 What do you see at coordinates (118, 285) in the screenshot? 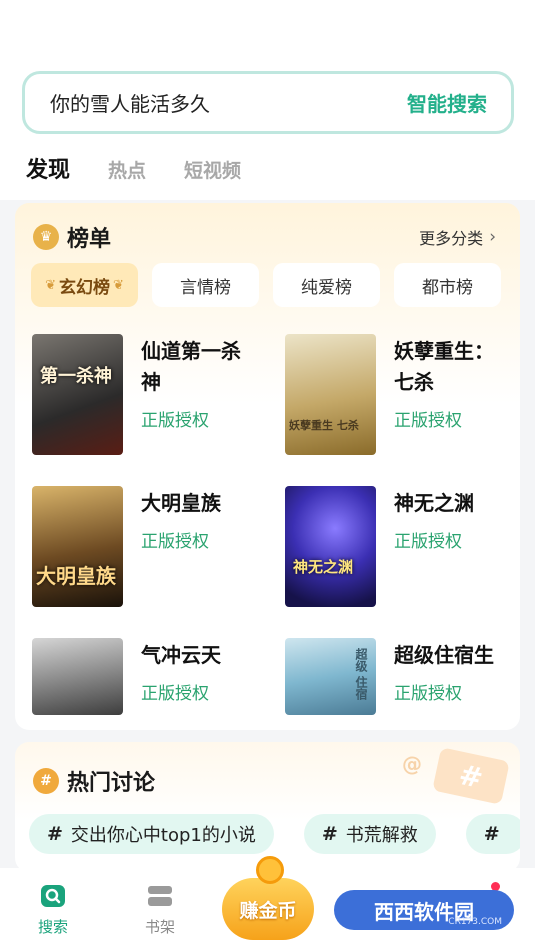
I see `laurel-right-icon: ❦` at bounding box center [118, 285].